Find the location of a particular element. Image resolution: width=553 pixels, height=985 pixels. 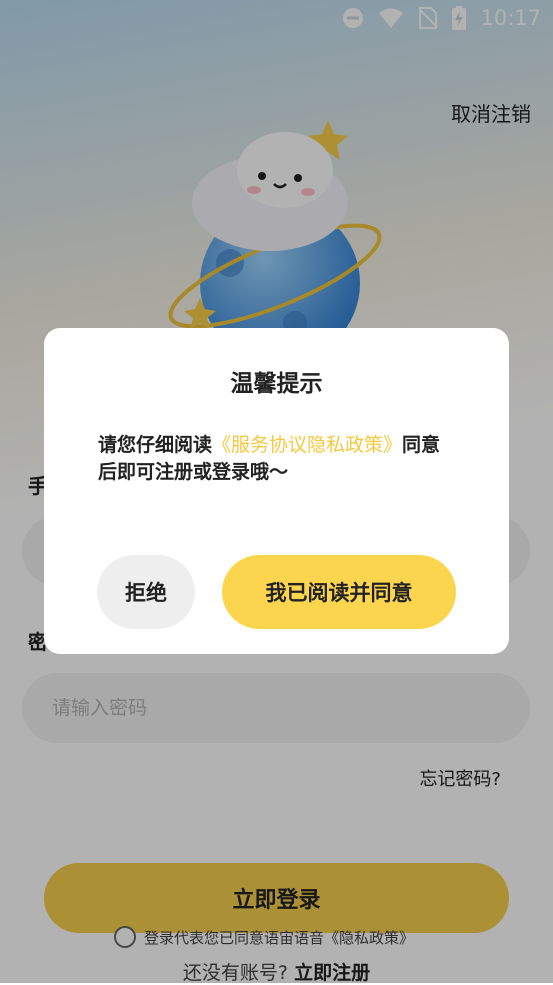

dialog-body: 请您仔细阅读《服务协议隐私政策》同意后即可注册或登录哦～ is located at coordinates (278, 459).